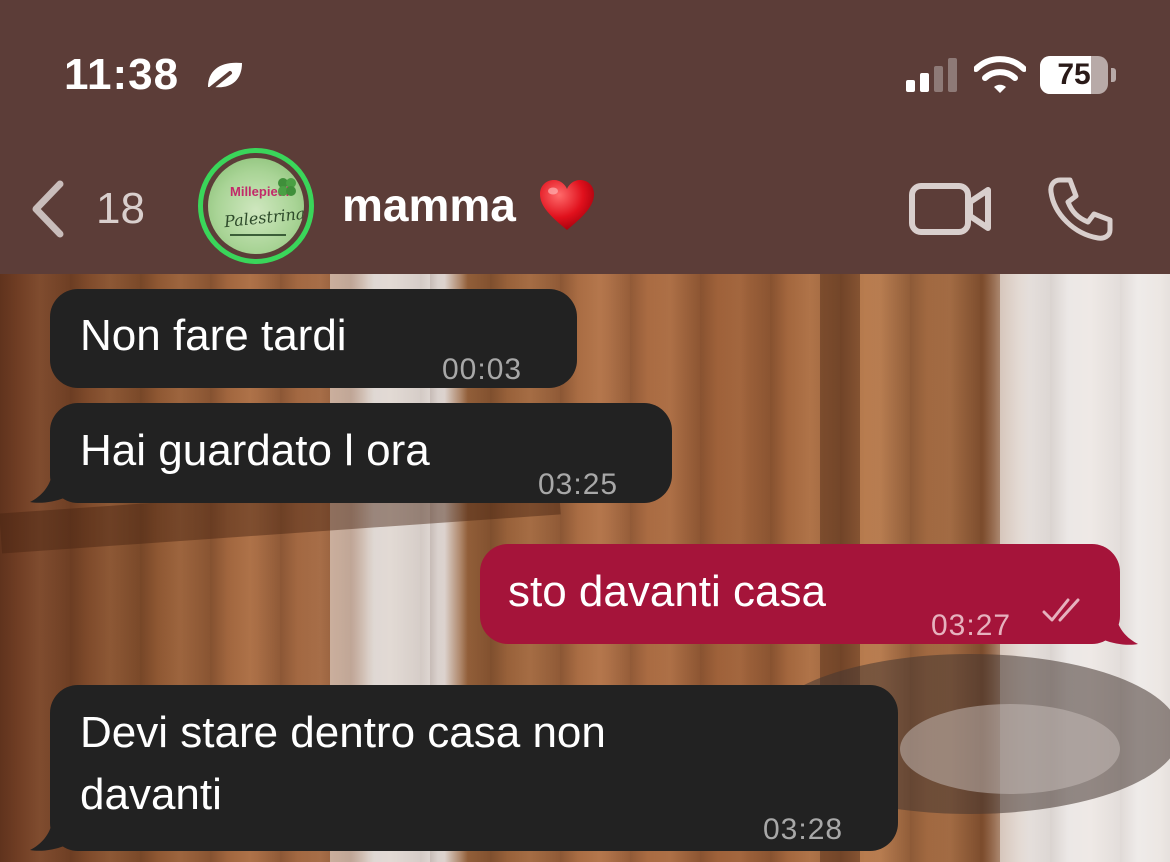 The width and height of the screenshot is (1170, 862). What do you see at coordinates (951, 209) in the screenshot?
I see `video-call-icon` at bounding box center [951, 209].